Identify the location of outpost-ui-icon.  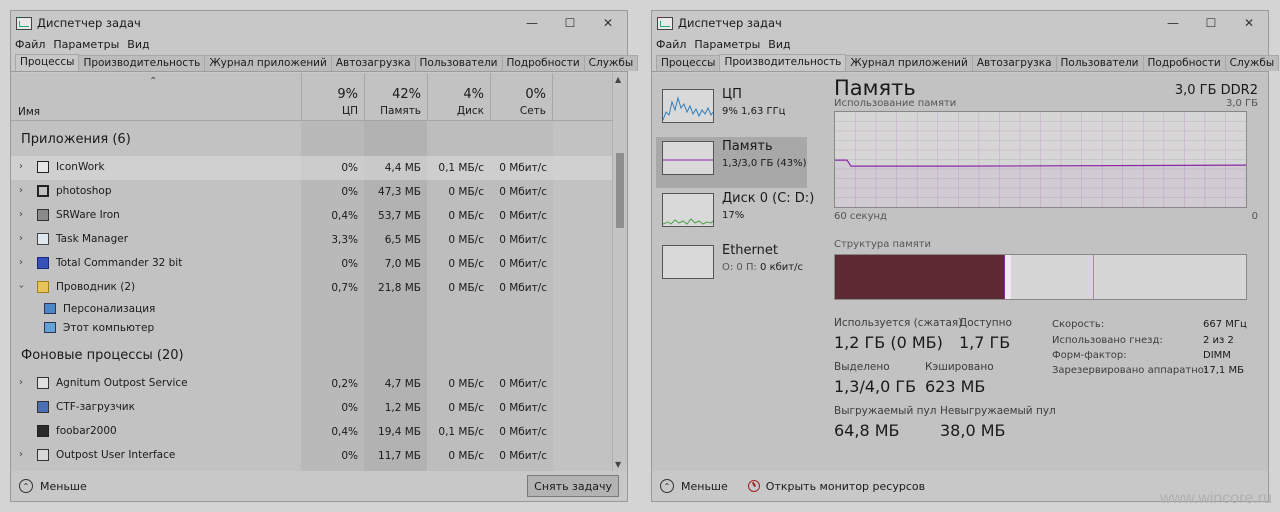
(43, 455).